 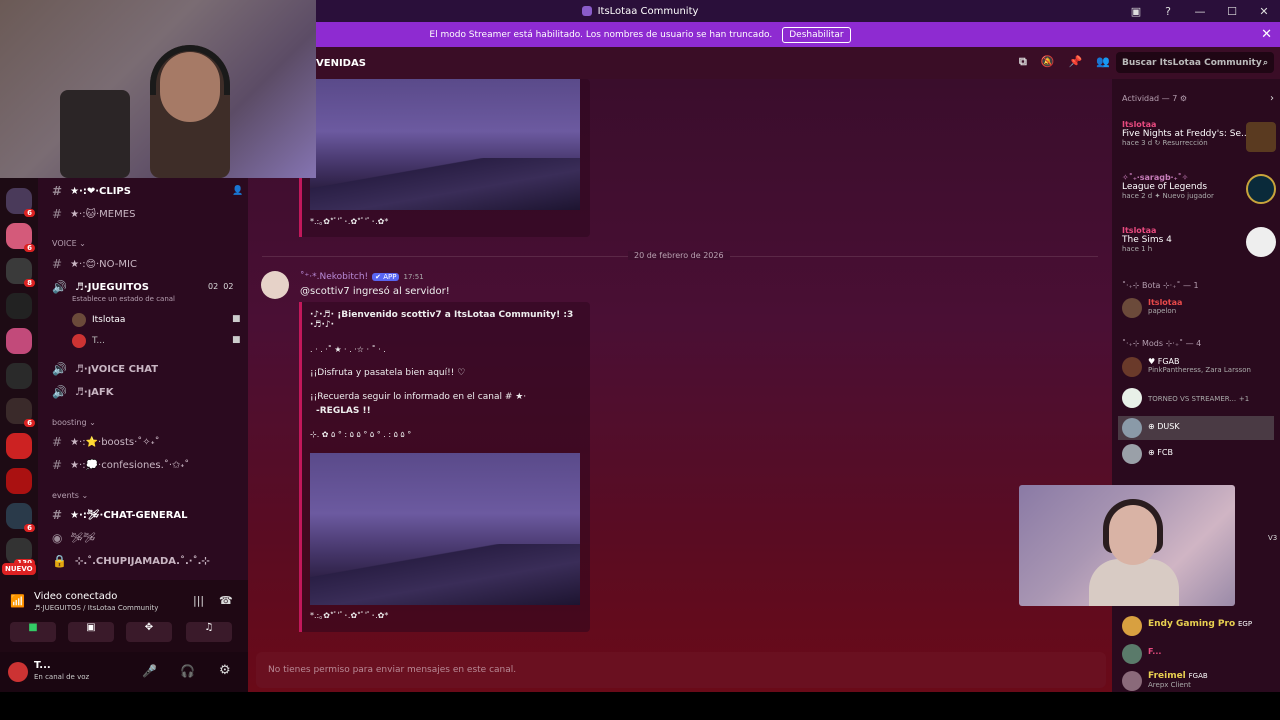 What do you see at coordinates (226, 600) in the screenshot?
I see `disconnect-icon: ☎` at bounding box center [226, 600].